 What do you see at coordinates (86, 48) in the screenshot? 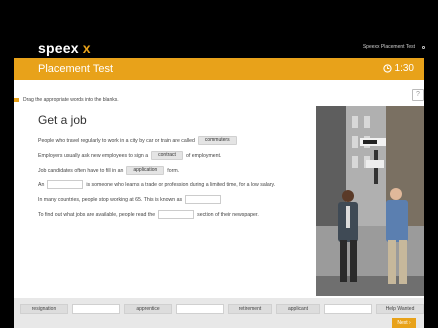
I see `brand-logo-accent: x` at bounding box center [86, 48].